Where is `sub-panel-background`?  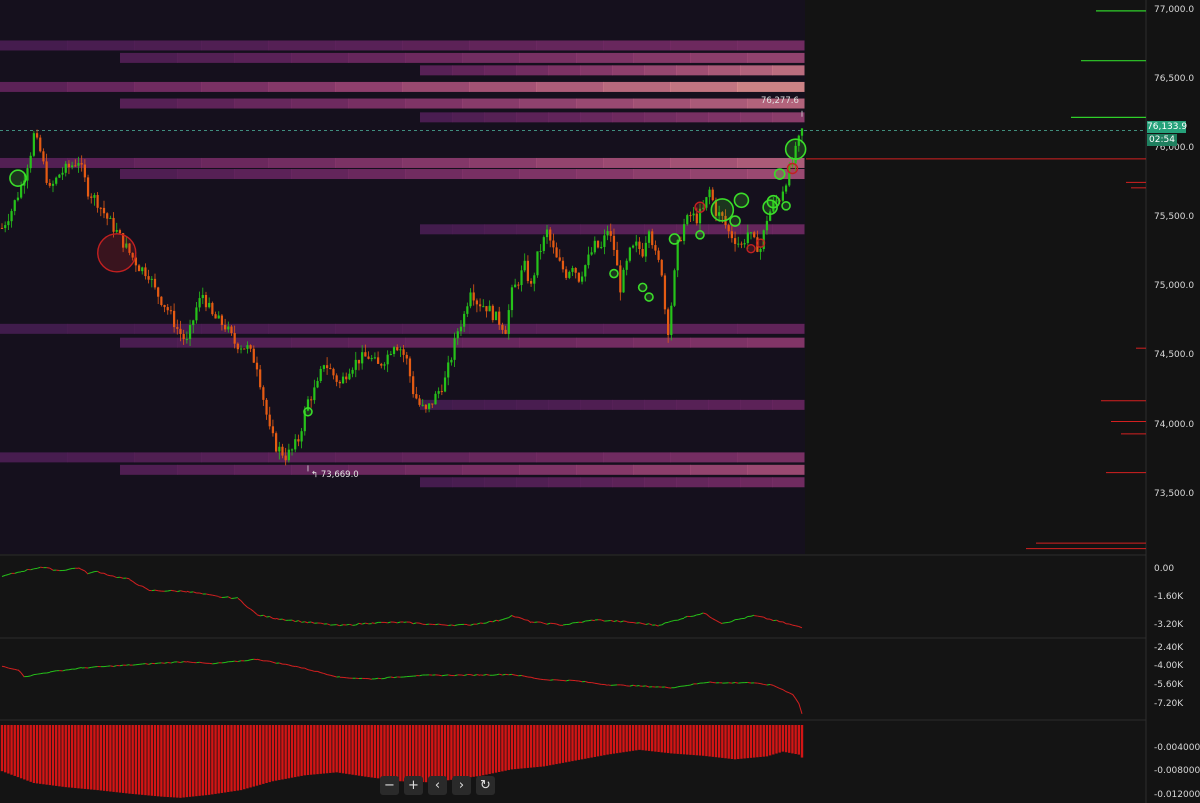 sub-panel-background is located at coordinates (573, 596).